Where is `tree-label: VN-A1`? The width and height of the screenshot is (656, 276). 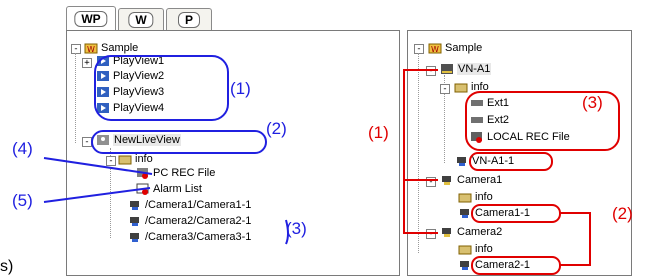
tree-label: VN-A1 is located at coordinates (474, 69).